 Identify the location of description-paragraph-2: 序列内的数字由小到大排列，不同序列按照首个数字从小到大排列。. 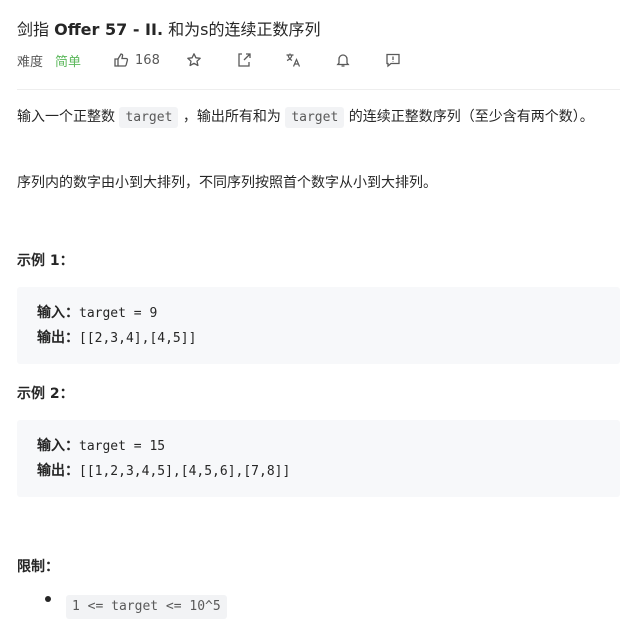
(227, 183).